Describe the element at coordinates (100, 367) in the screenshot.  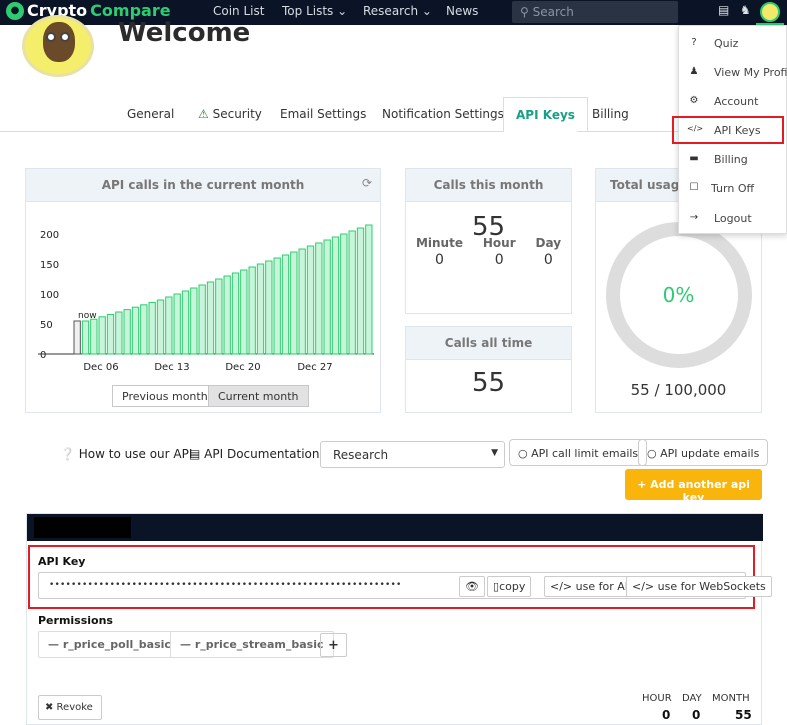
I see `x-tick-label: Dec 06` at that location.